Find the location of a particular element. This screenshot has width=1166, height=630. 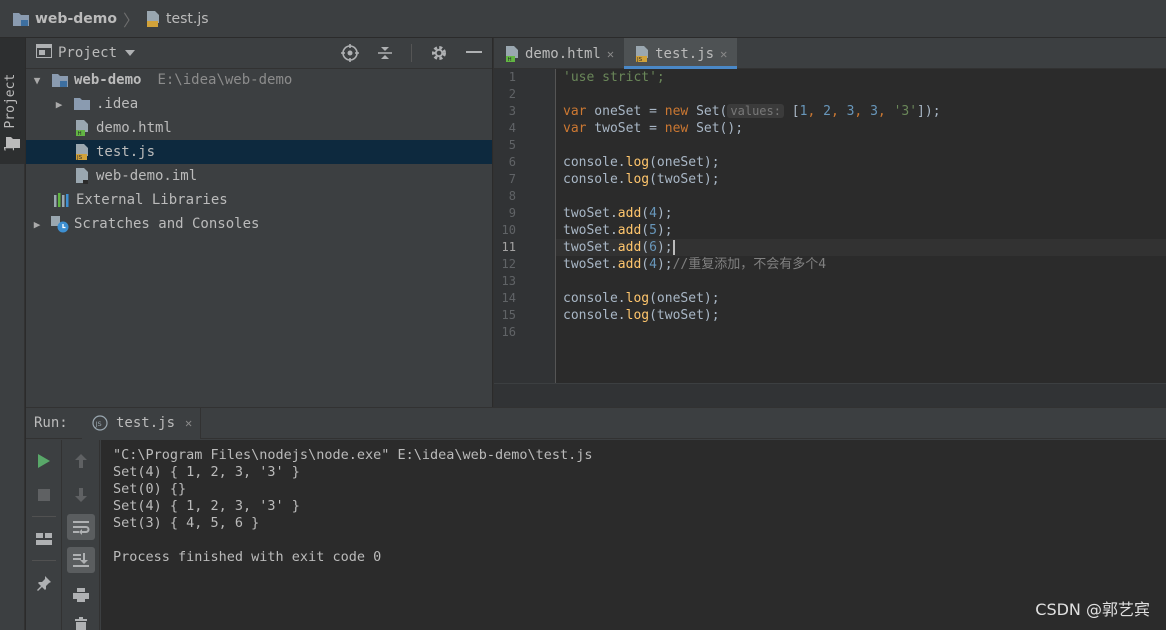

pin-tab-button is located at coordinates (44, 583).